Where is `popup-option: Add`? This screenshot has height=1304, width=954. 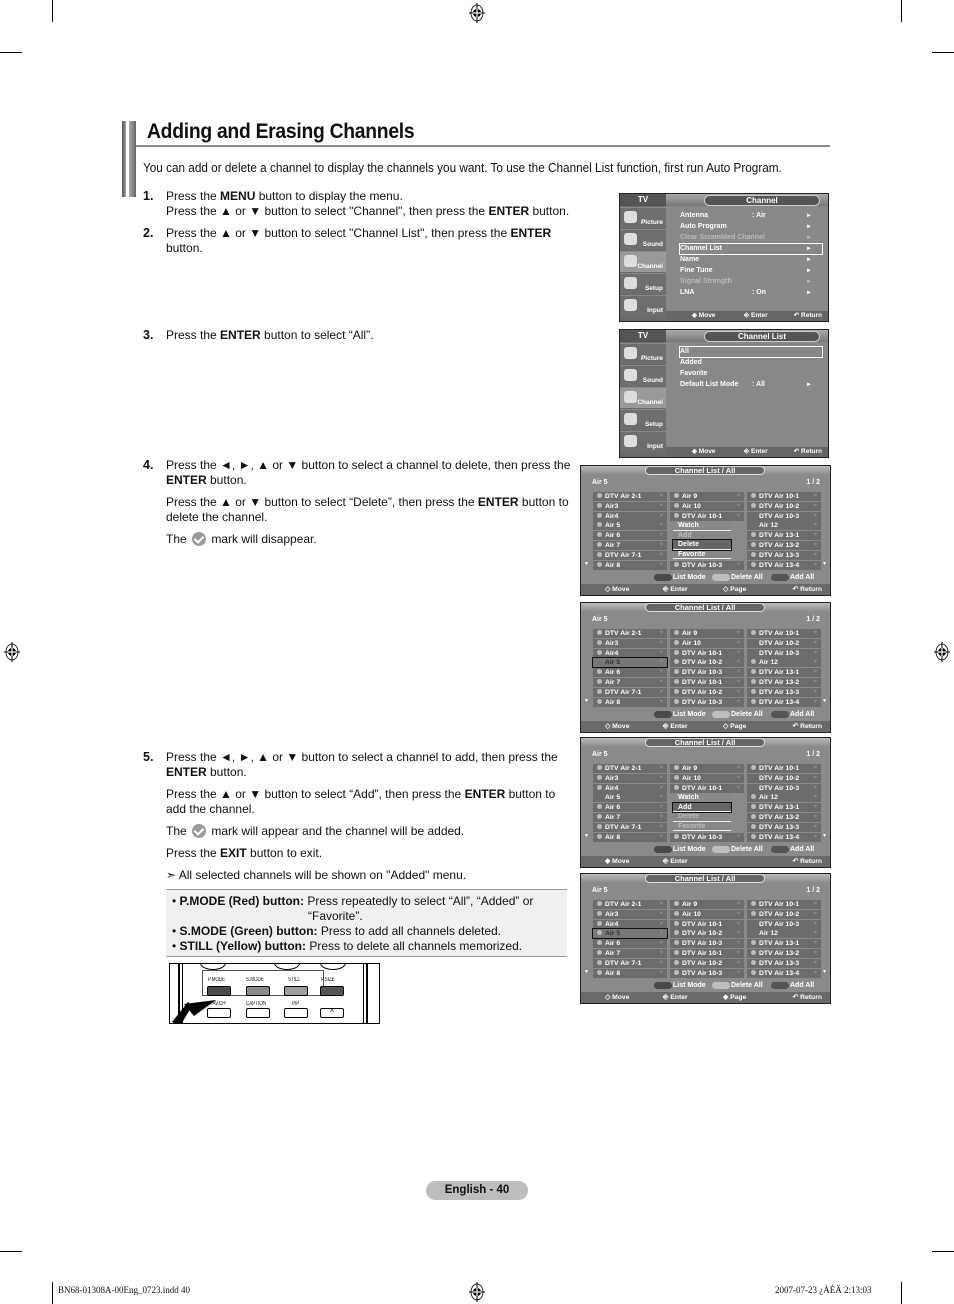 popup-option: Add is located at coordinates (702, 536).